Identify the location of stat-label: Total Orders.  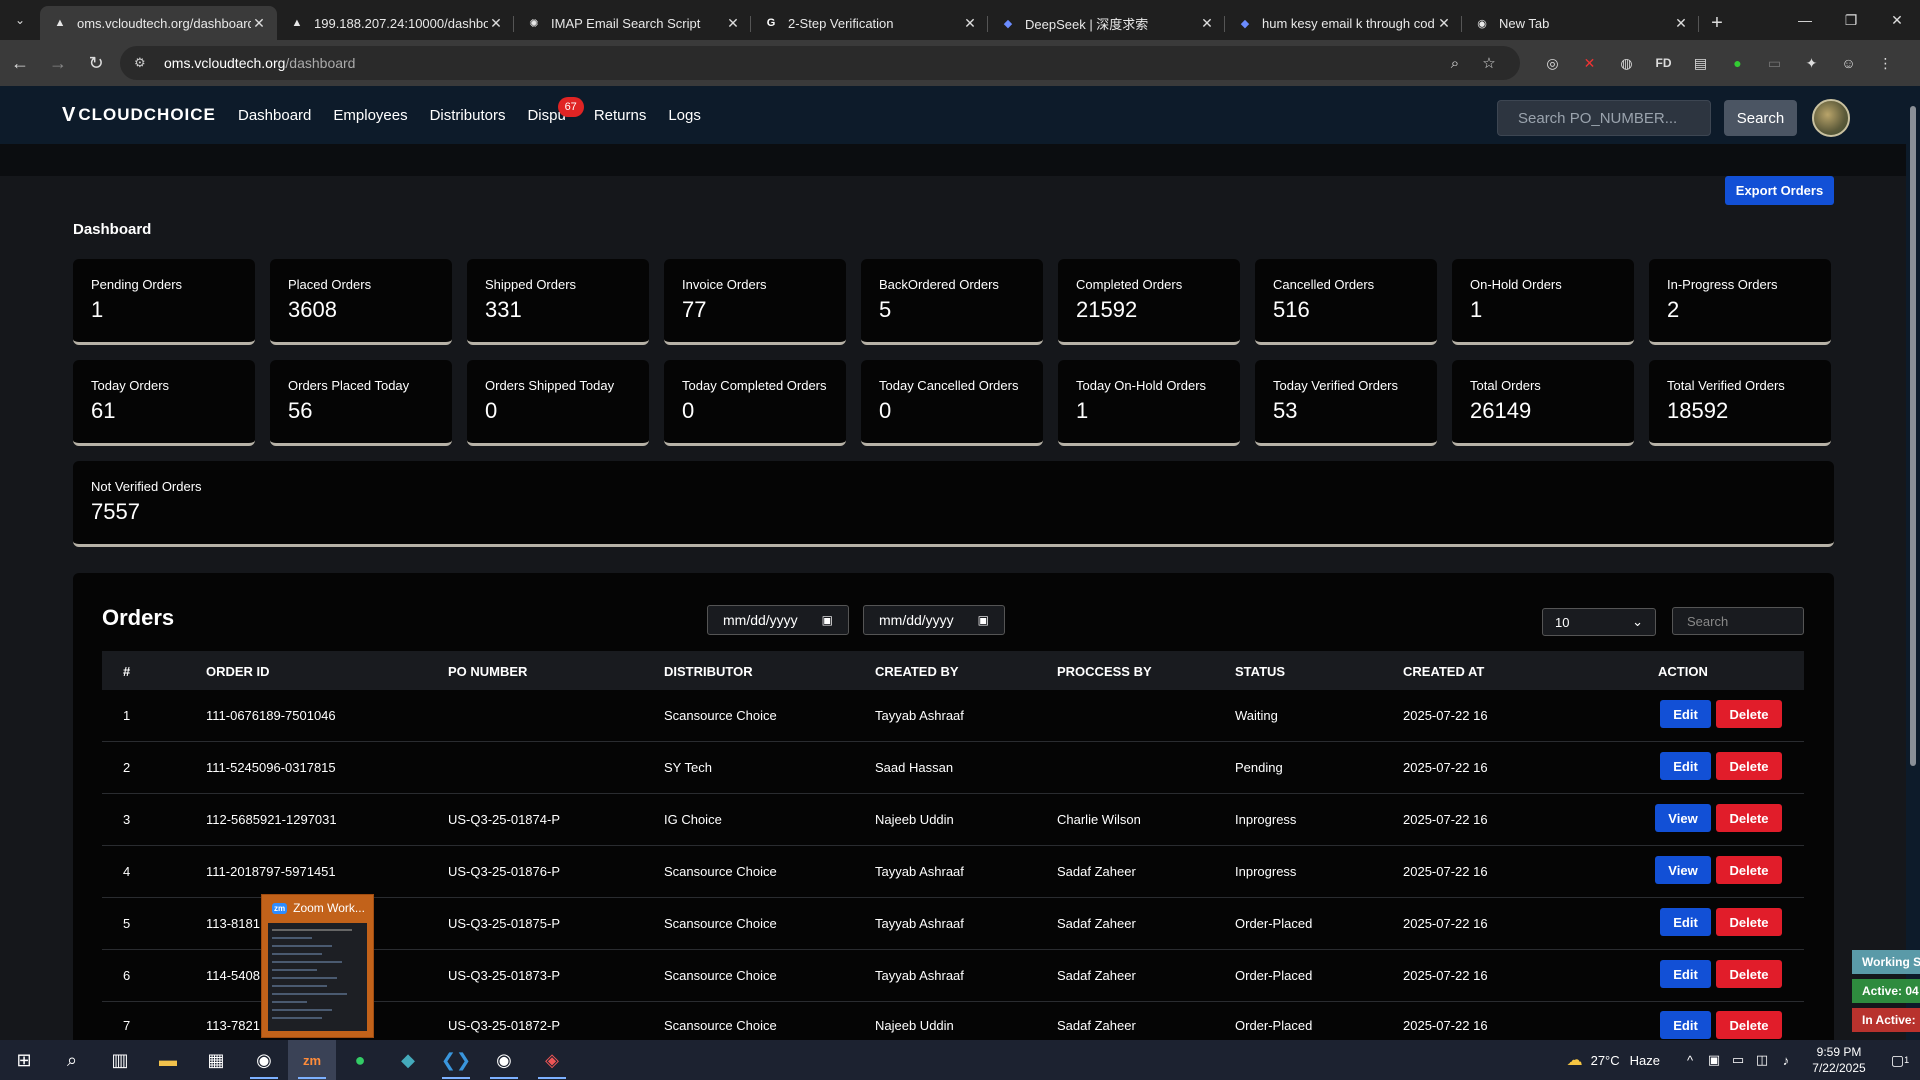
(1505, 385).